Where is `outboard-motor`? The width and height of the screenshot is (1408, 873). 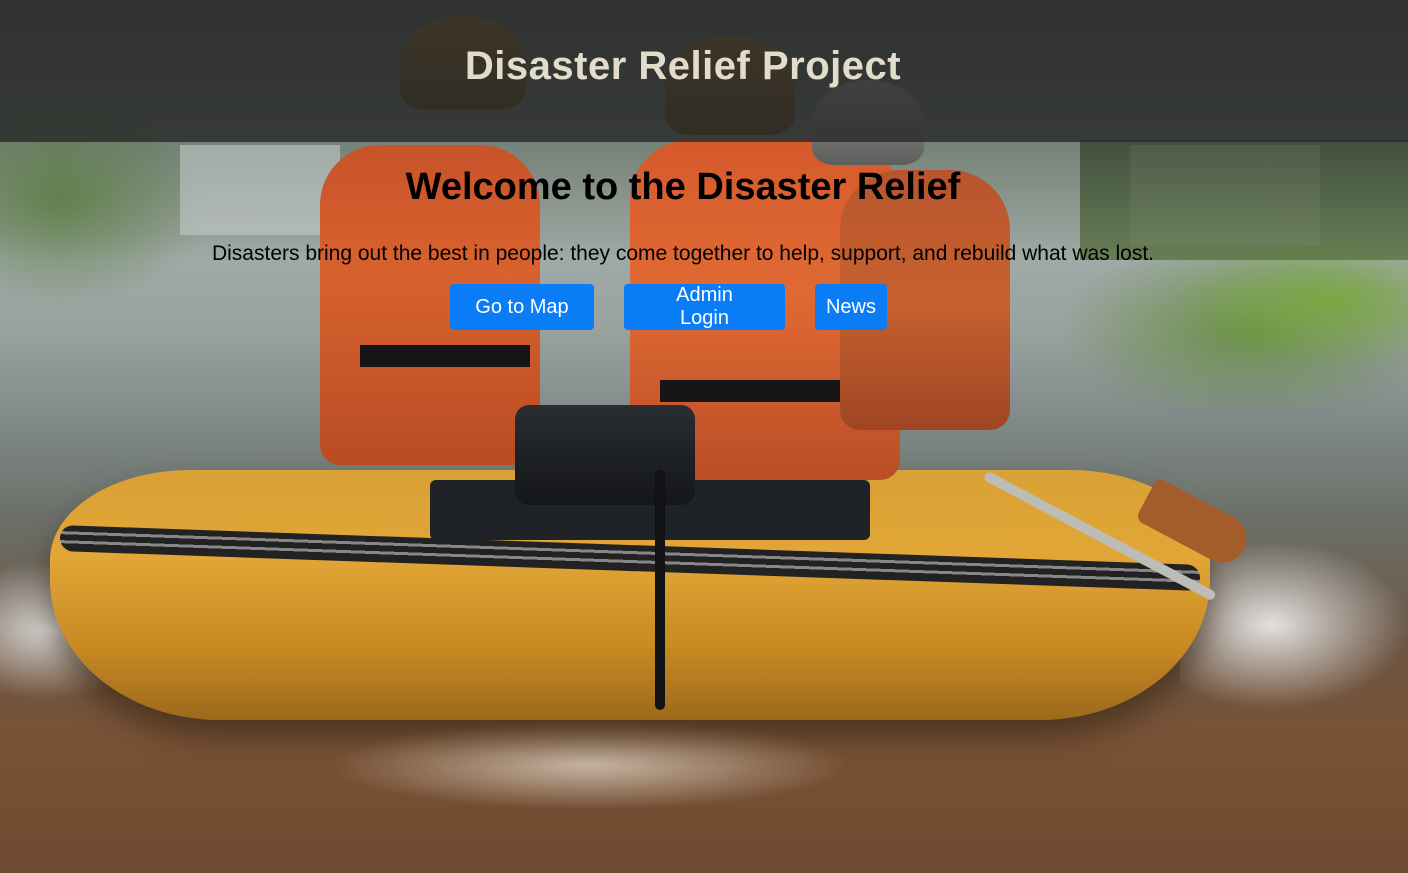
outboard-motor is located at coordinates (605, 455).